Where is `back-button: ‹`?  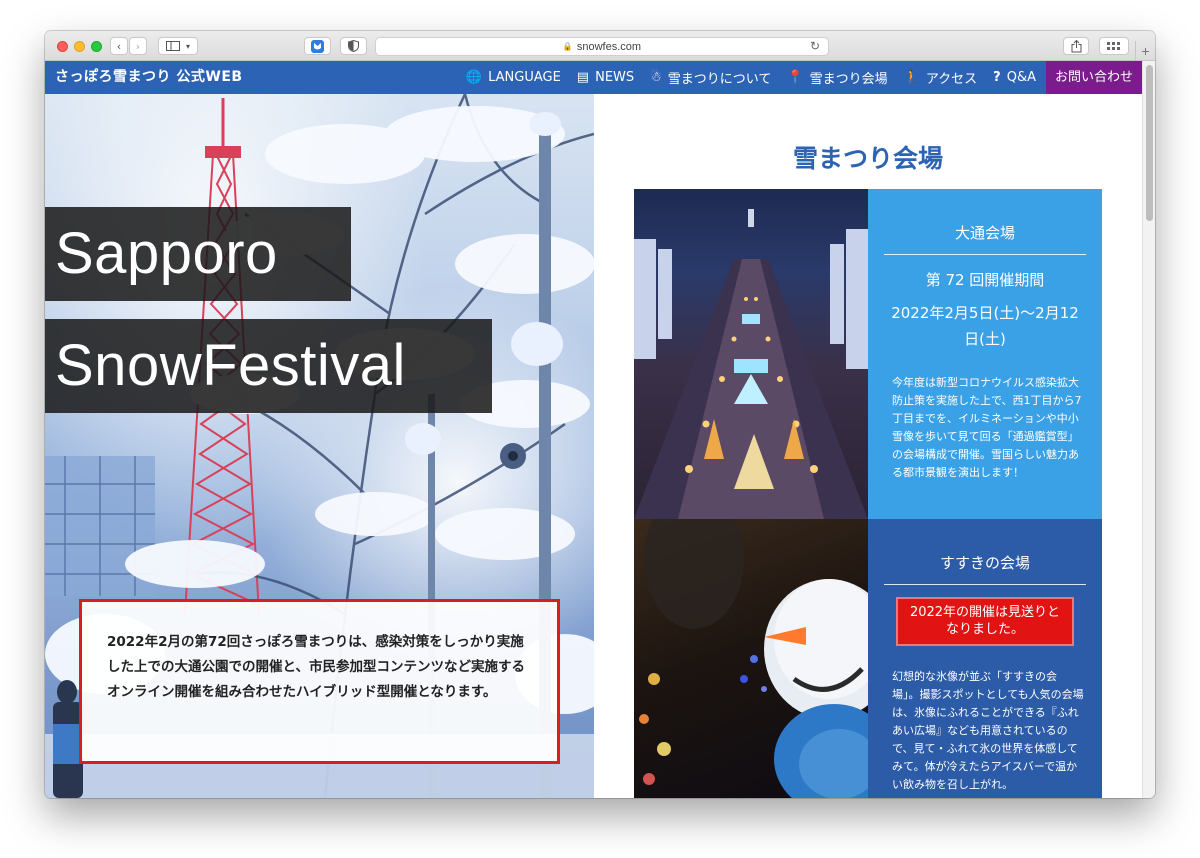
back-button: ‹ is located at coordinates (119, 46).